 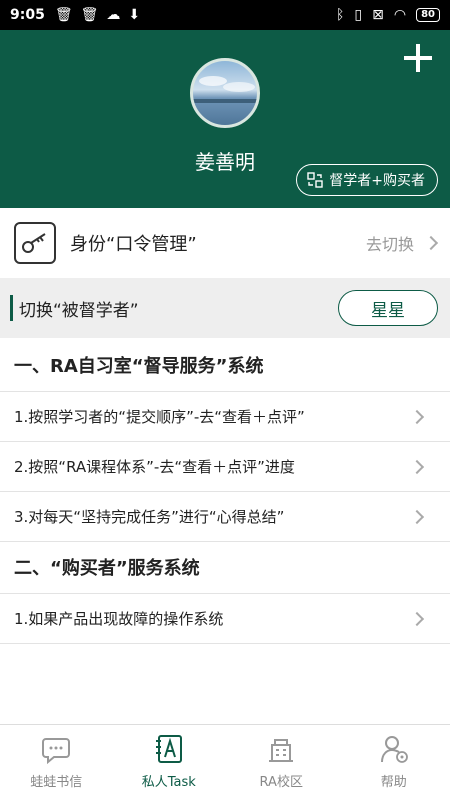 I want to click on identity-row: 身份“口令管理” 去切换, so click(x=225, y=243).